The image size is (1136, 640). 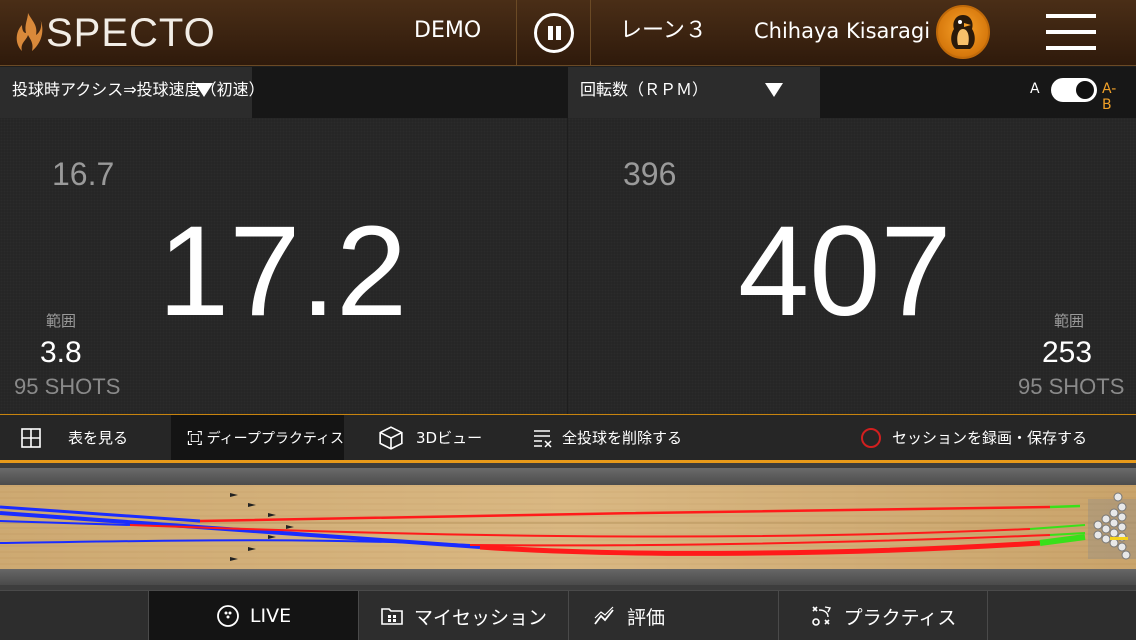 What do you see at coordinates (1067, 352) in the screenshot?
I see `range-value: 253` at bounding box center [1067, 352].